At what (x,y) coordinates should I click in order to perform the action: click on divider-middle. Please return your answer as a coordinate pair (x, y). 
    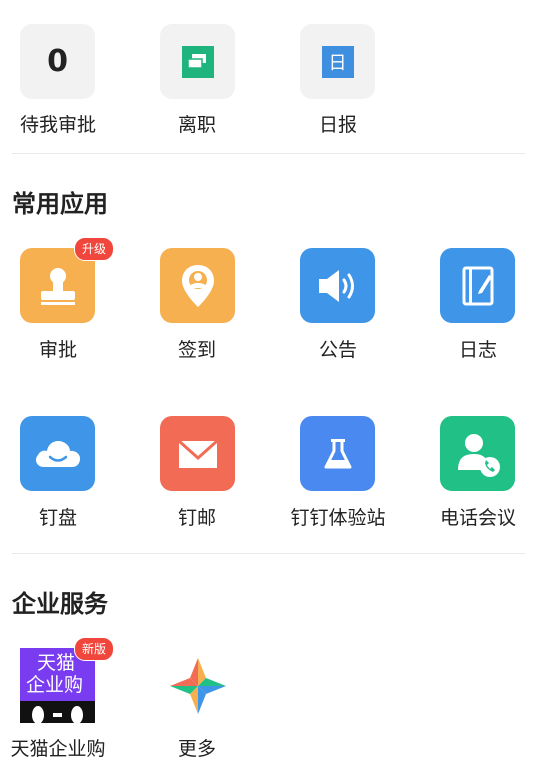
    Looking at the image, I should click on (268, 553).